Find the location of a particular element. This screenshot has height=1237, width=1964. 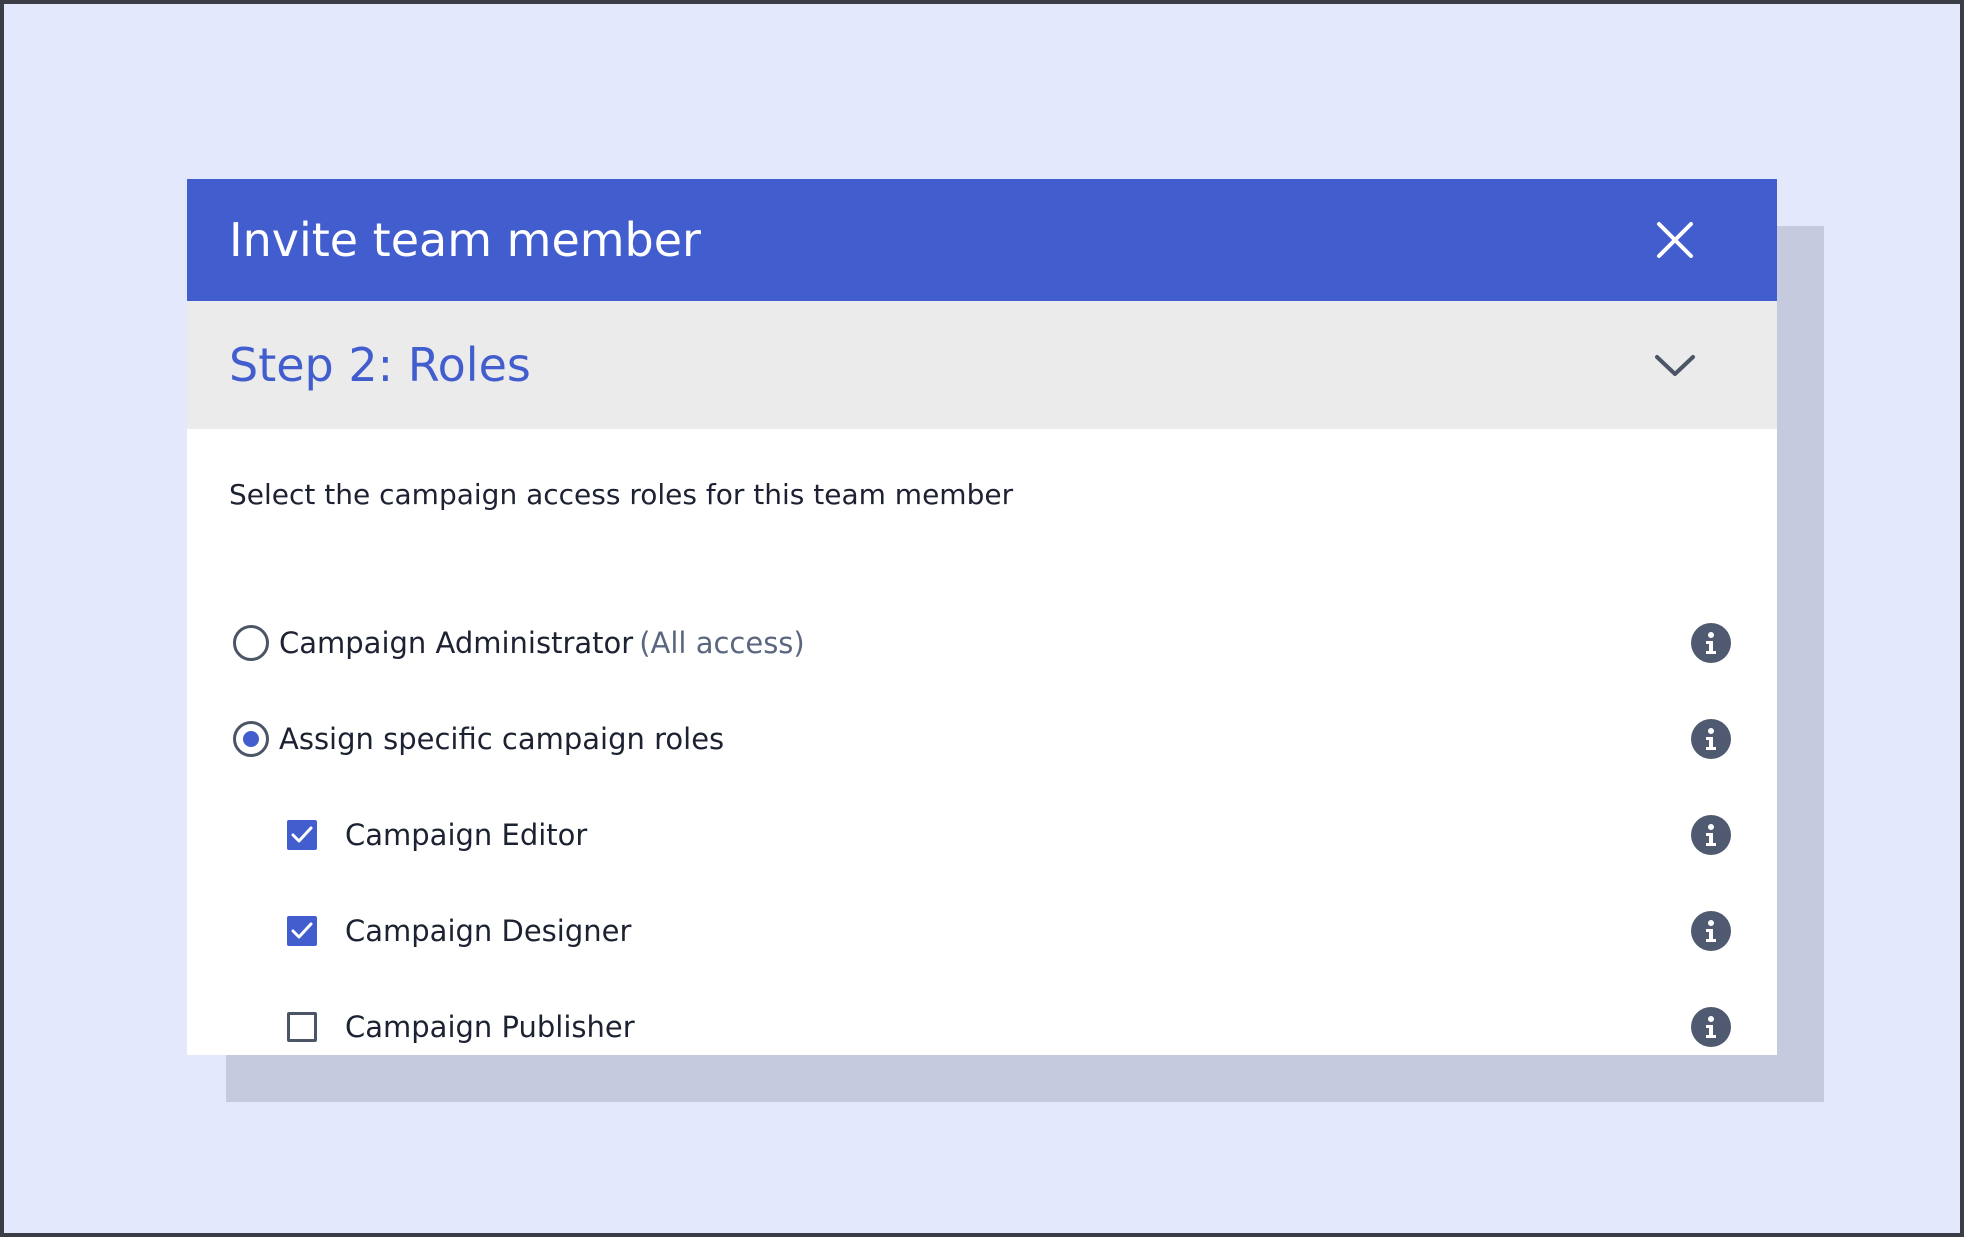

radio-button-selected is located at coordinates (251, 739).